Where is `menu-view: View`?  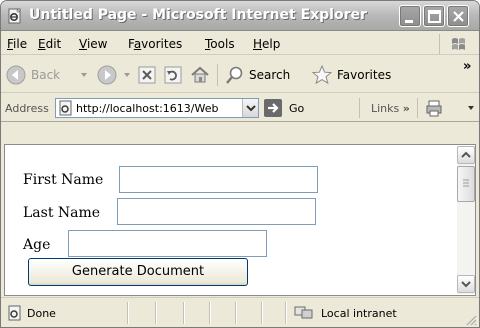 menu-view: View is located at coordinates (93, 44).